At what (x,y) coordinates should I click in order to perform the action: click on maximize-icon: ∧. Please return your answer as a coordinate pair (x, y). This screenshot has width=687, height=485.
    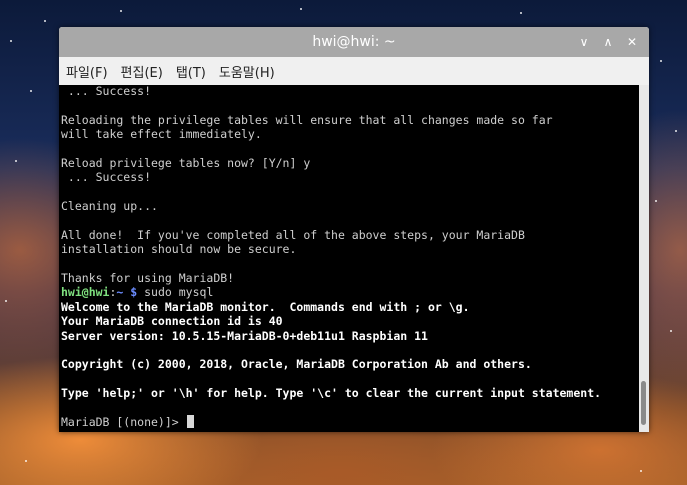
    Looking at the image, I should click on (608, 42).